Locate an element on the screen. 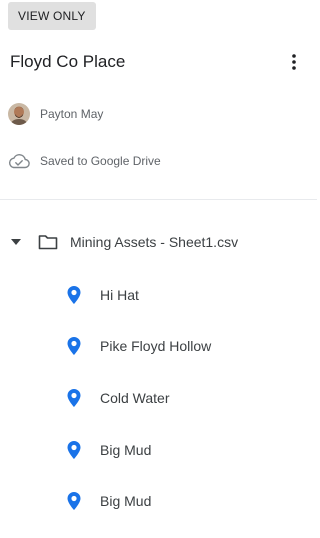 The image size is (320, 538). place-label: Hi Hat is located at coordinates (119, 295).